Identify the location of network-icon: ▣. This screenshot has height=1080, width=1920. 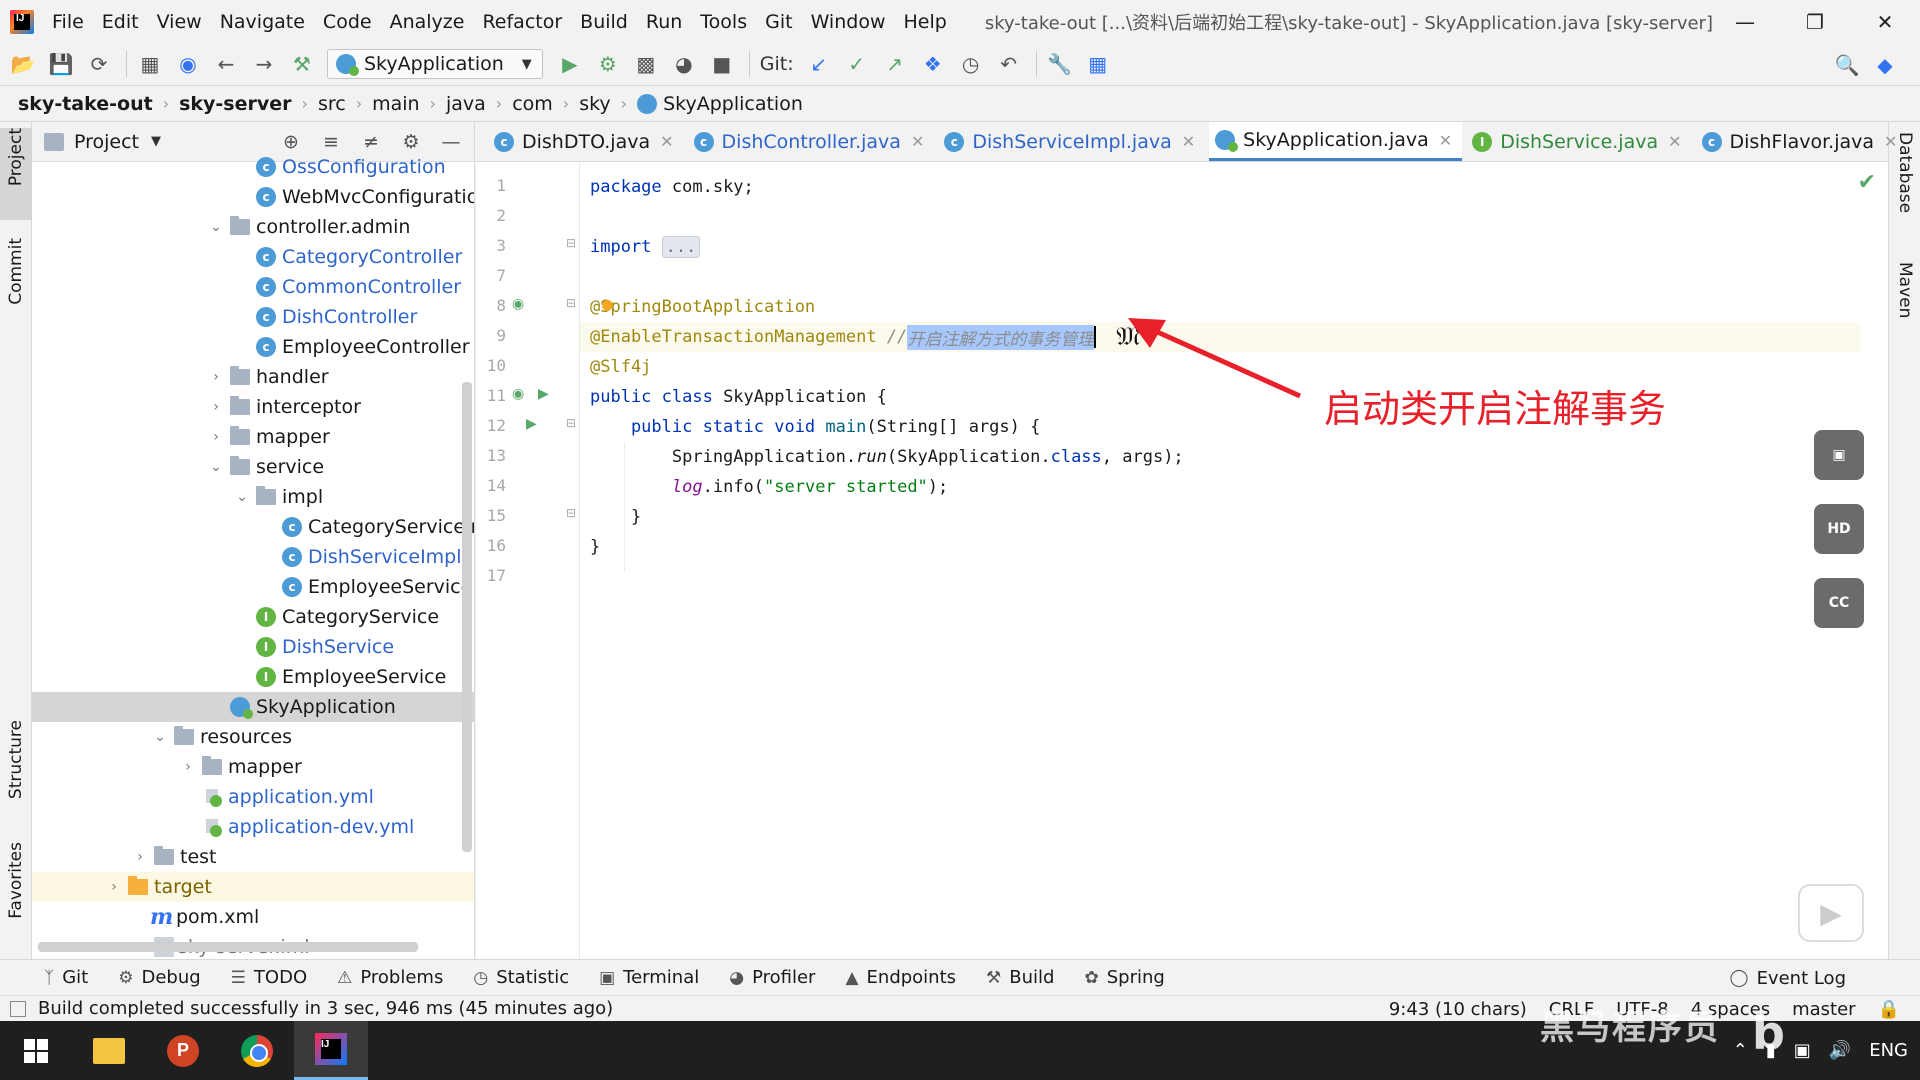
(1802, 1050).